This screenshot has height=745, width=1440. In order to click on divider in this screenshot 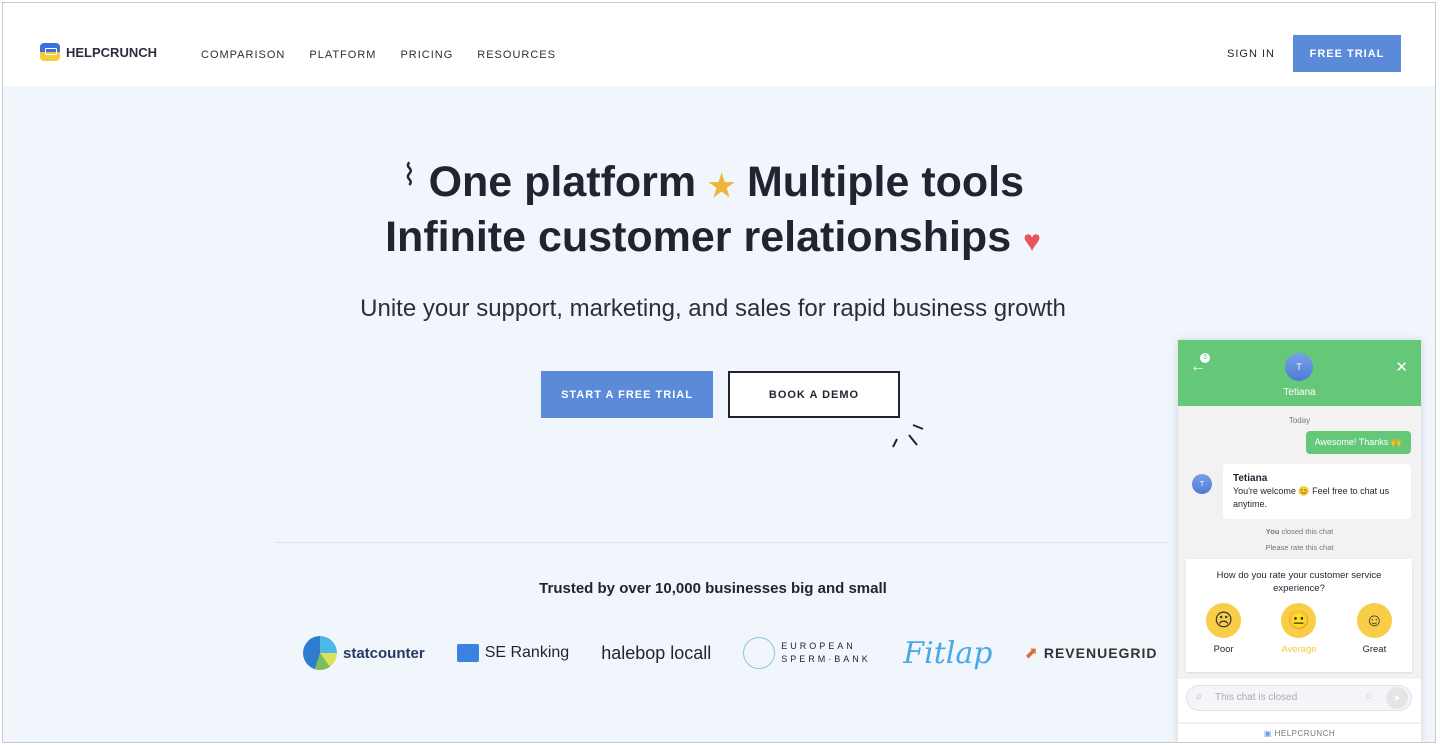, I will do `click(721, 542)`.